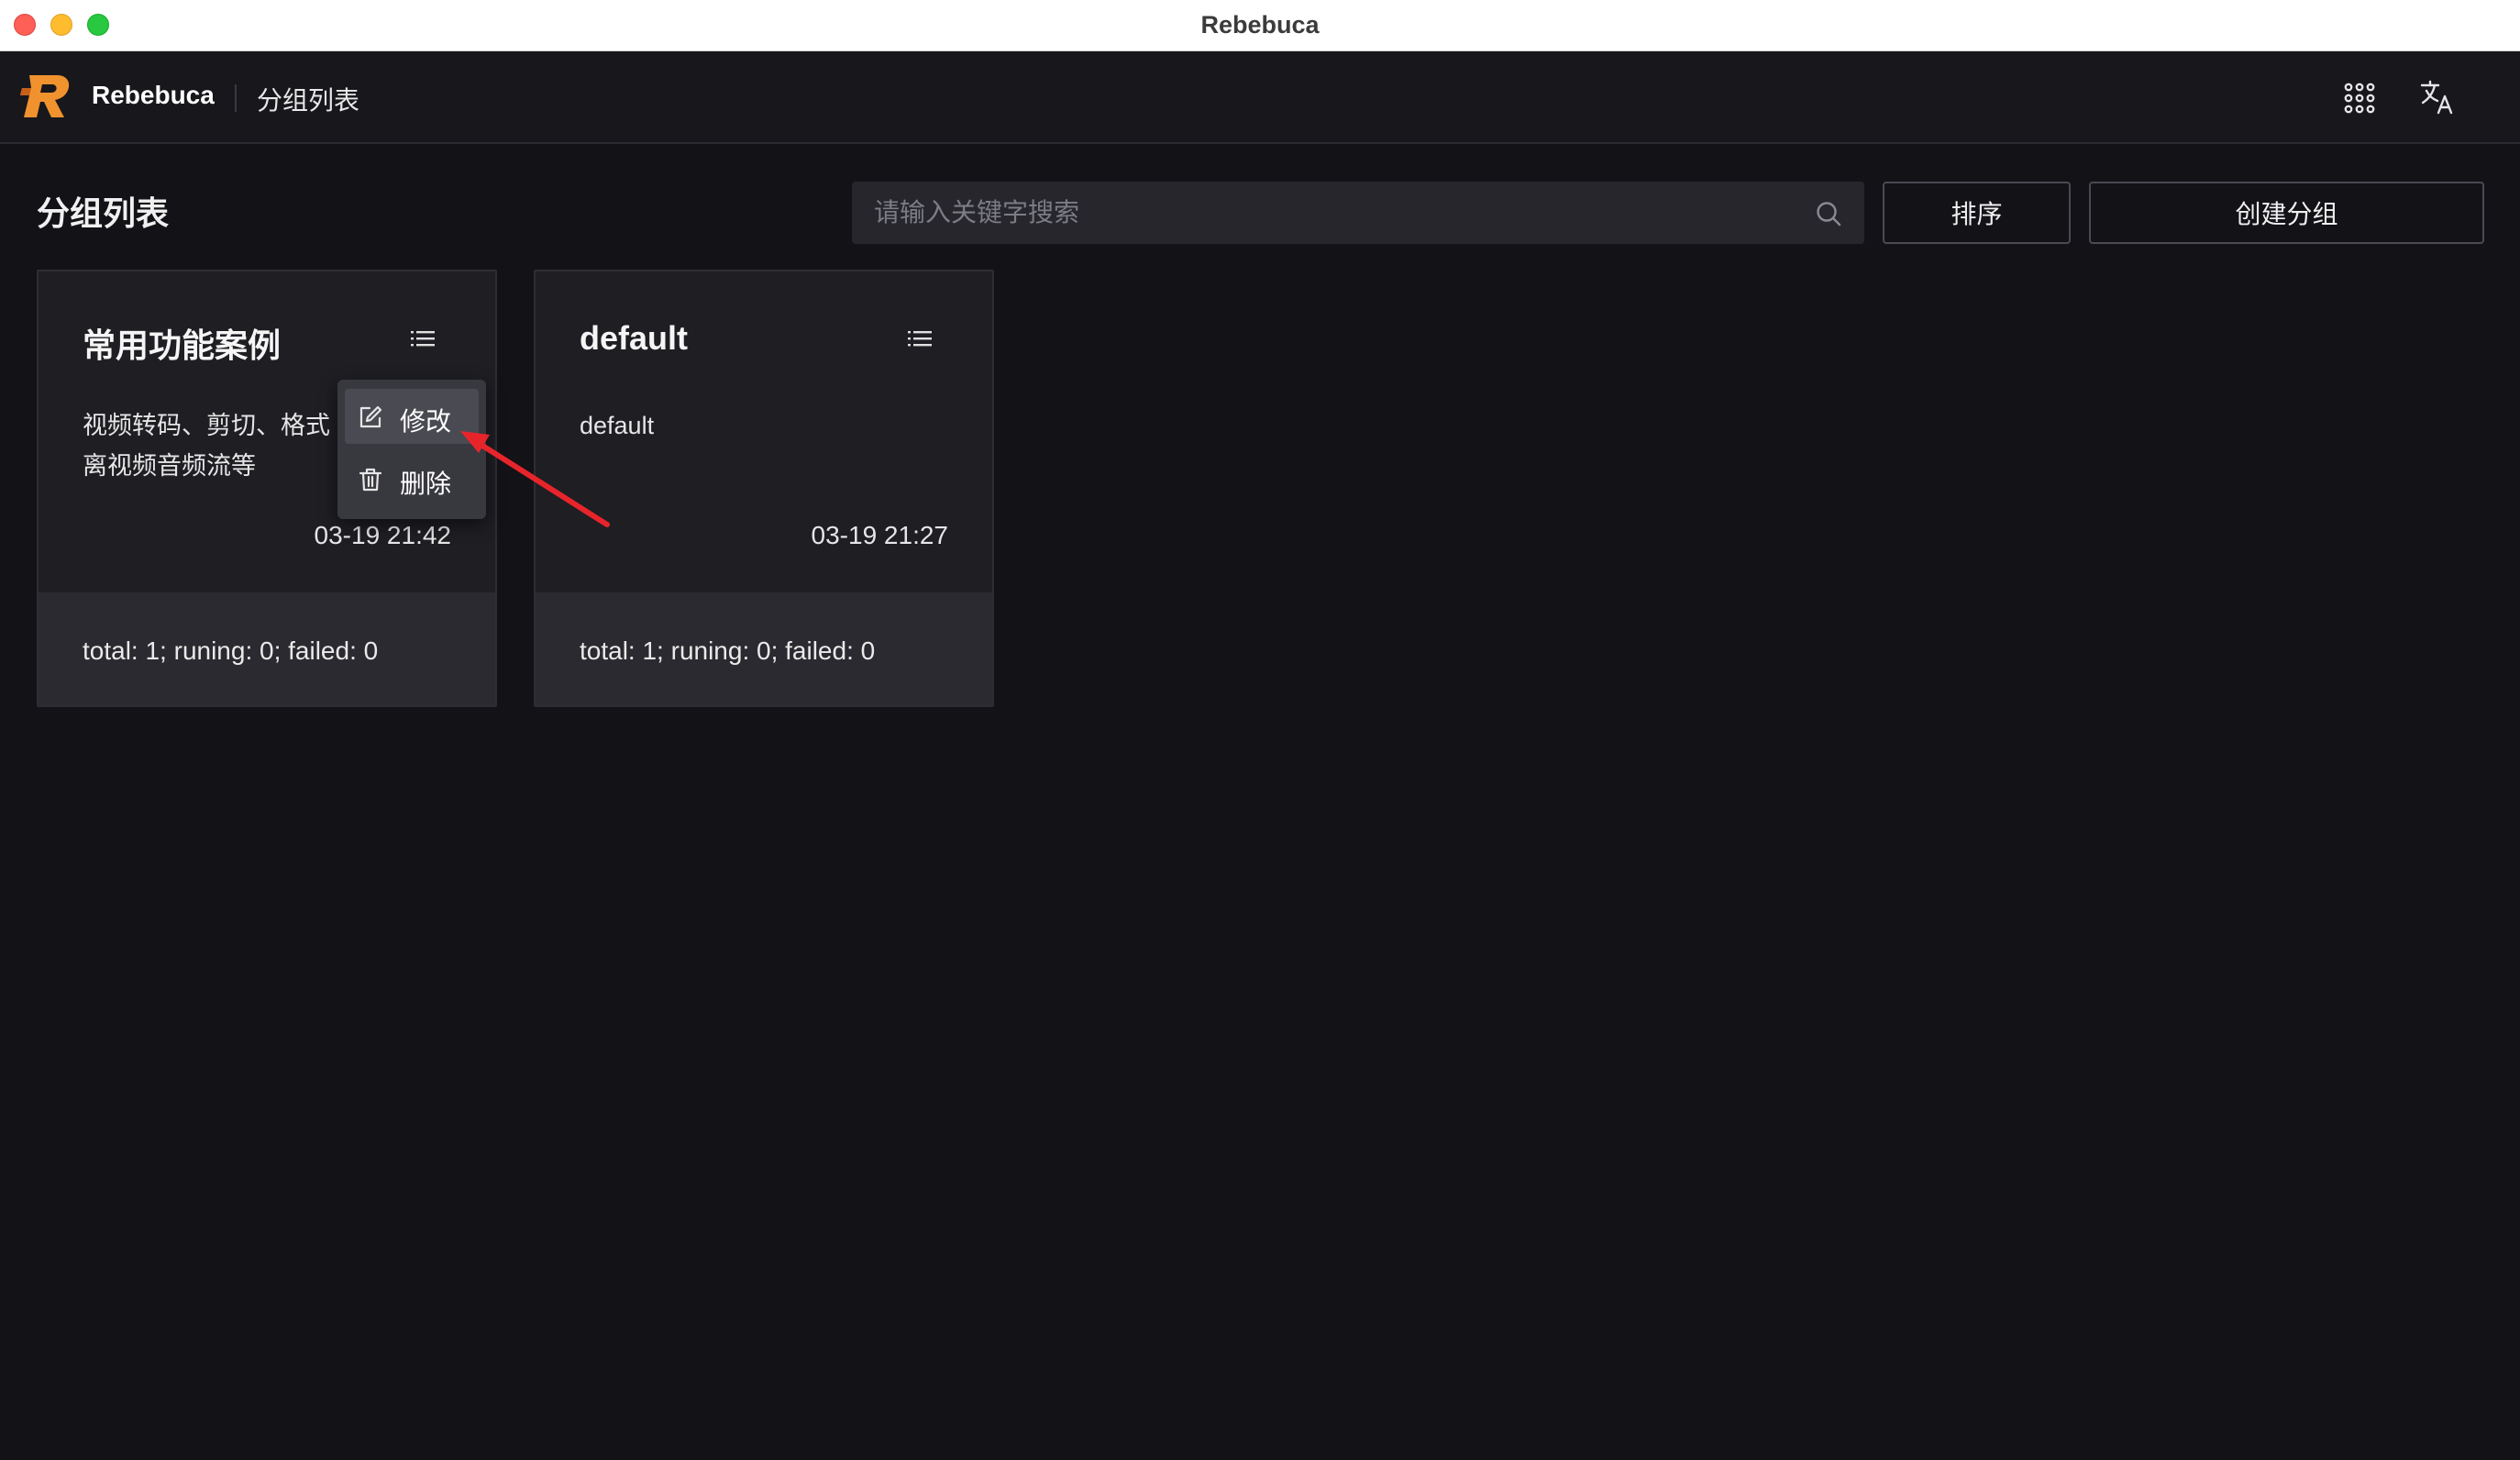 The width and height of the screenshot is (2520, 1460). I want to click on card-timestamp: 03-19 21:27, so click(879, 535).